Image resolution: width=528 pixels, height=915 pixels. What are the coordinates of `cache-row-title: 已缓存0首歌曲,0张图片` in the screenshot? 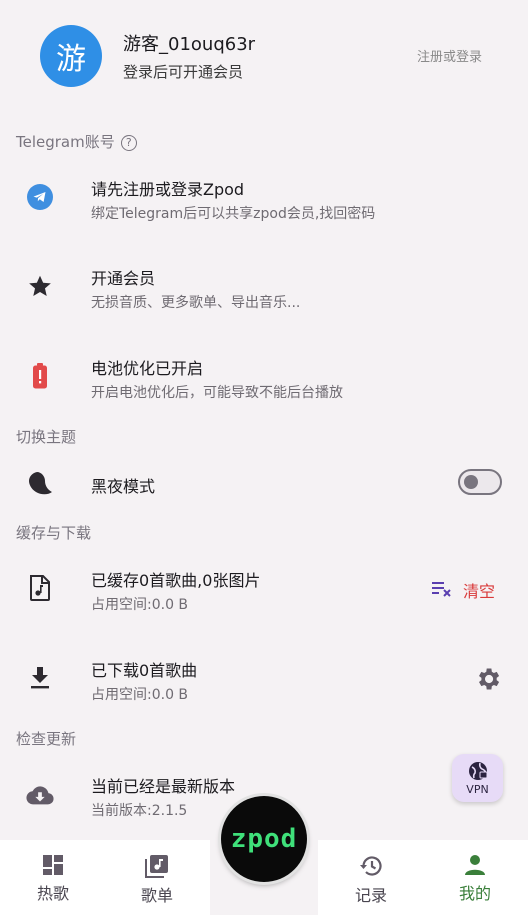 It's located at (176, 580).